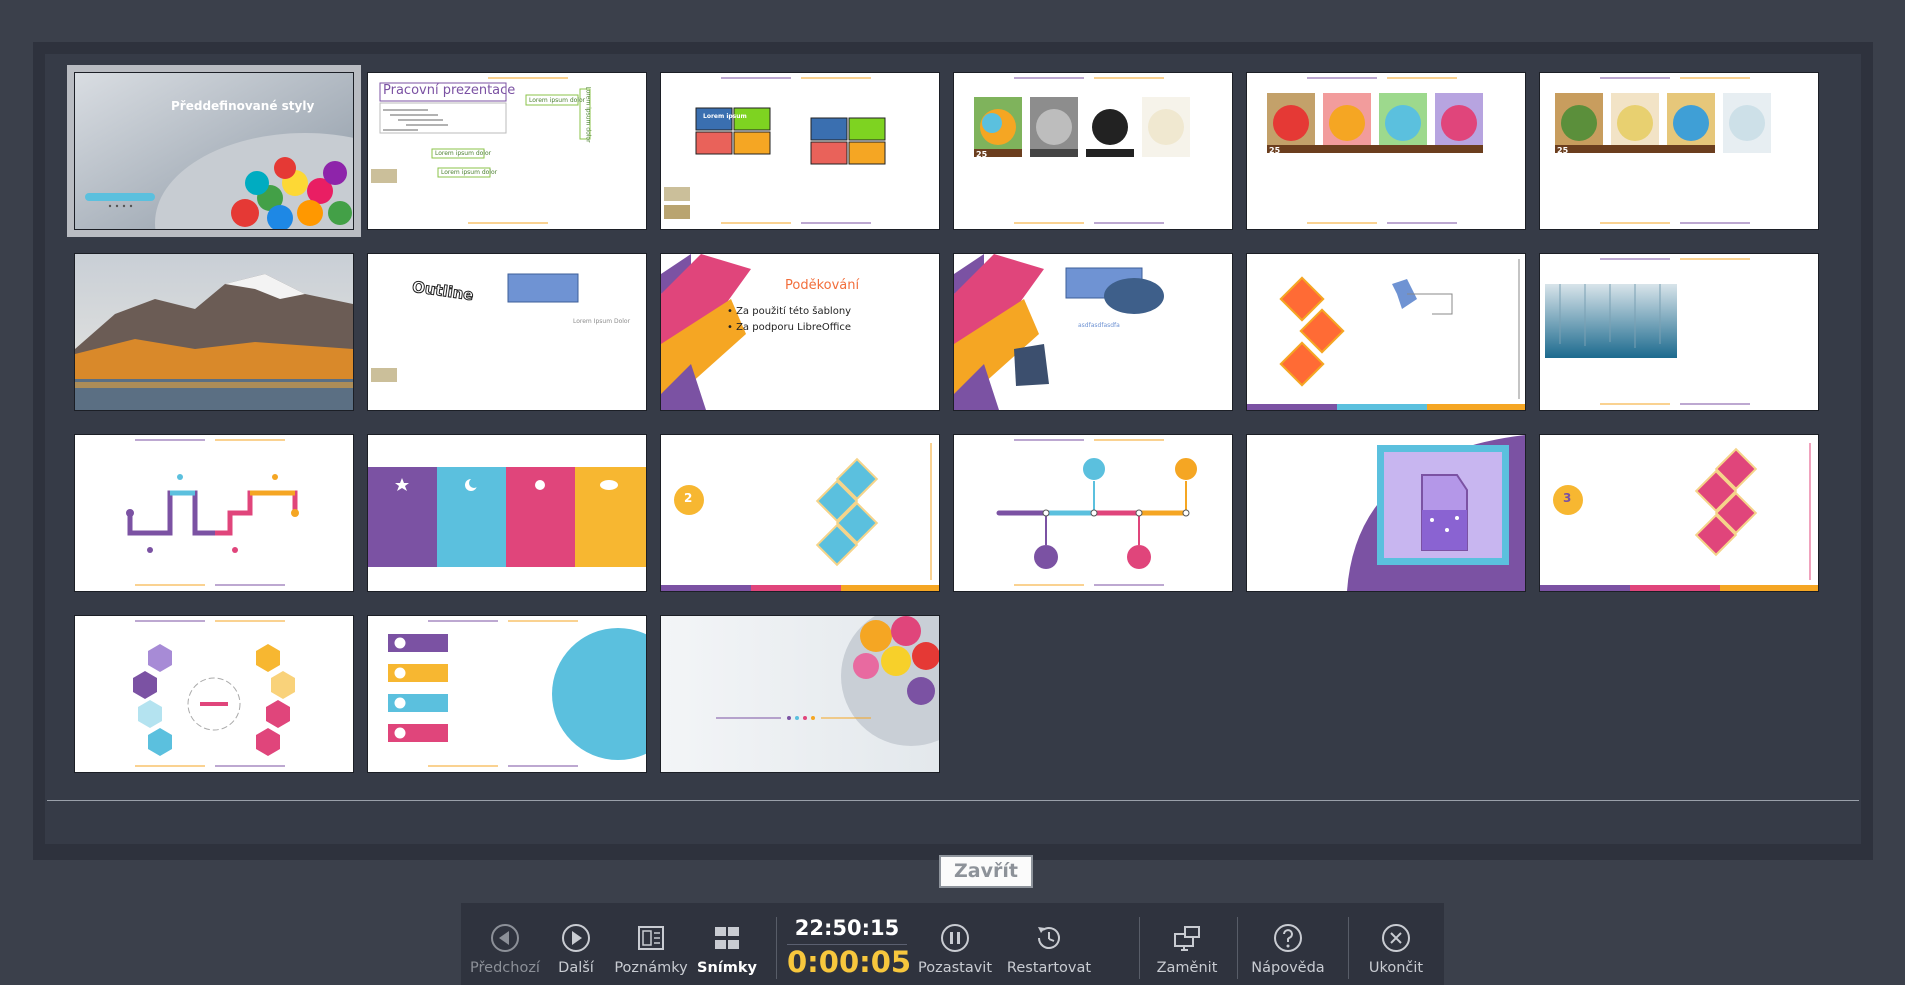 The height and width of the screenshot is (985, 1905). I want to click on slide-thumbnail-4: 25, so click(1093, 151).